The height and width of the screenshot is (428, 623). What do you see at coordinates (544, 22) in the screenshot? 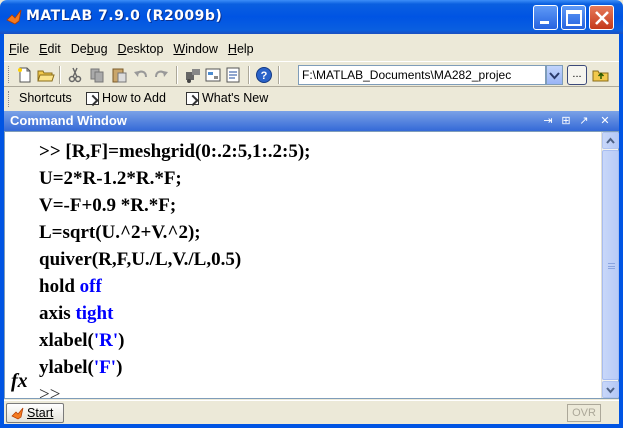
I see `minimize-icon` at bounding box center [544, 22].